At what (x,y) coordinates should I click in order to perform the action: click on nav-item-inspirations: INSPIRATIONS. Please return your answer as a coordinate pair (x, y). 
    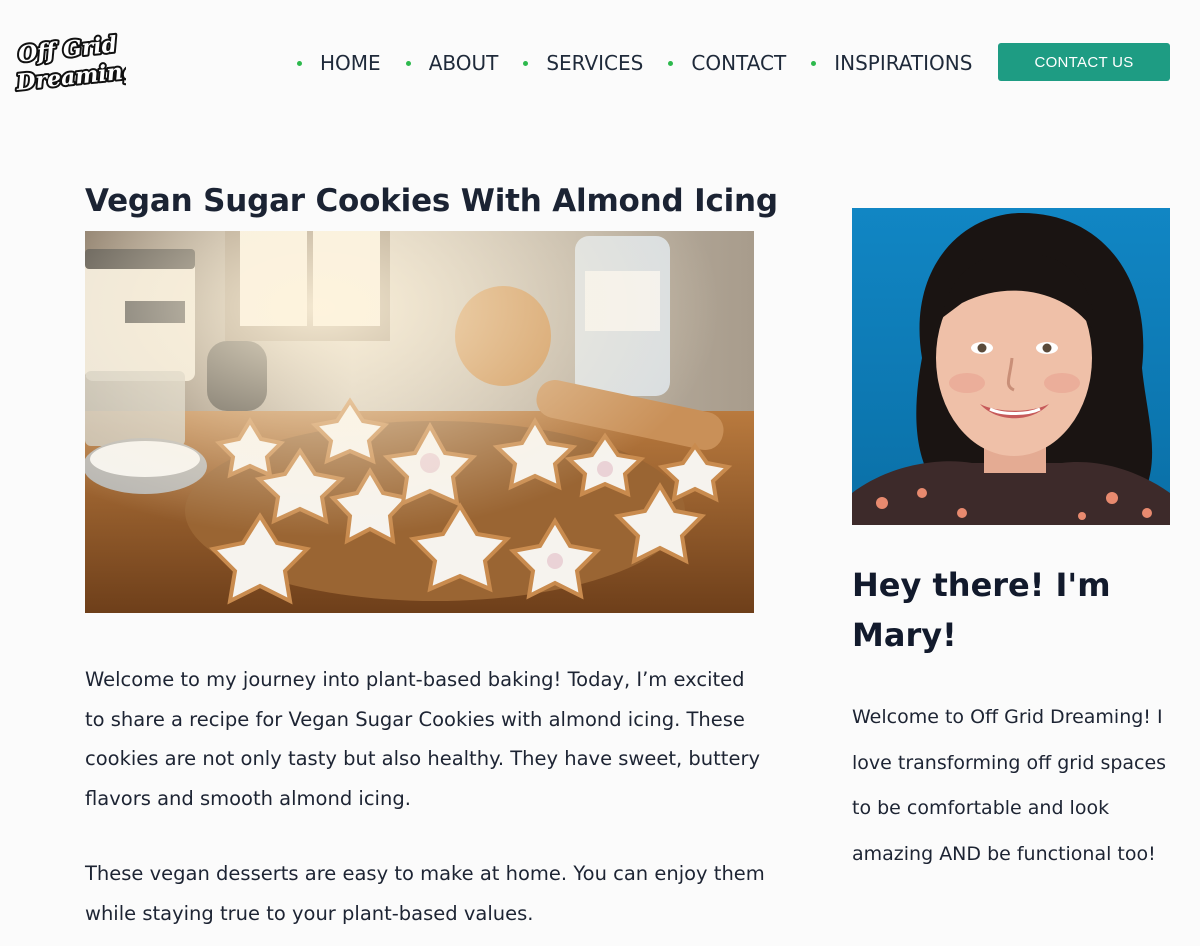
    Looking at the image, I should click on (891, 63).